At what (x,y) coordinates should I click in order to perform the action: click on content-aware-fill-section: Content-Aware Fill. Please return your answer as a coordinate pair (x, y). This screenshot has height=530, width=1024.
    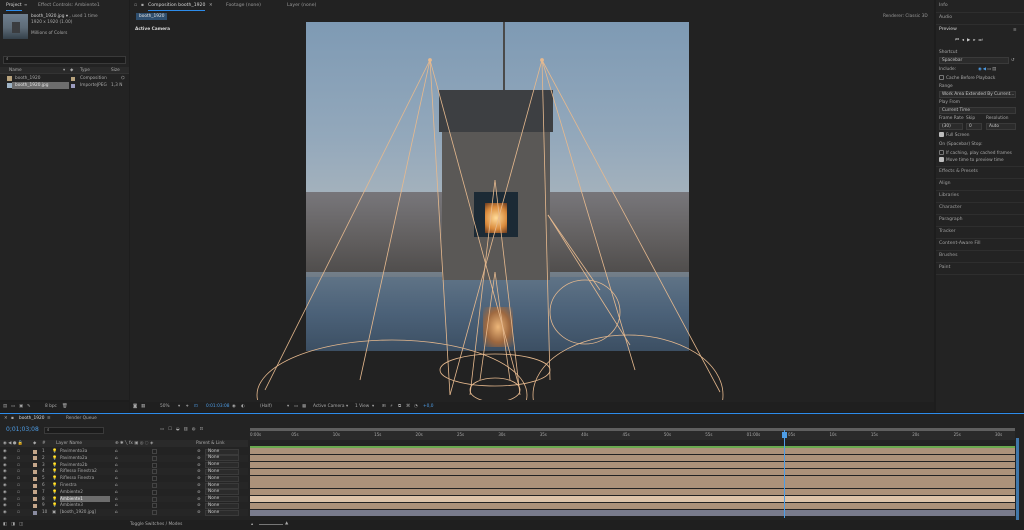
    Looking at the image, I should click on (960, 244).